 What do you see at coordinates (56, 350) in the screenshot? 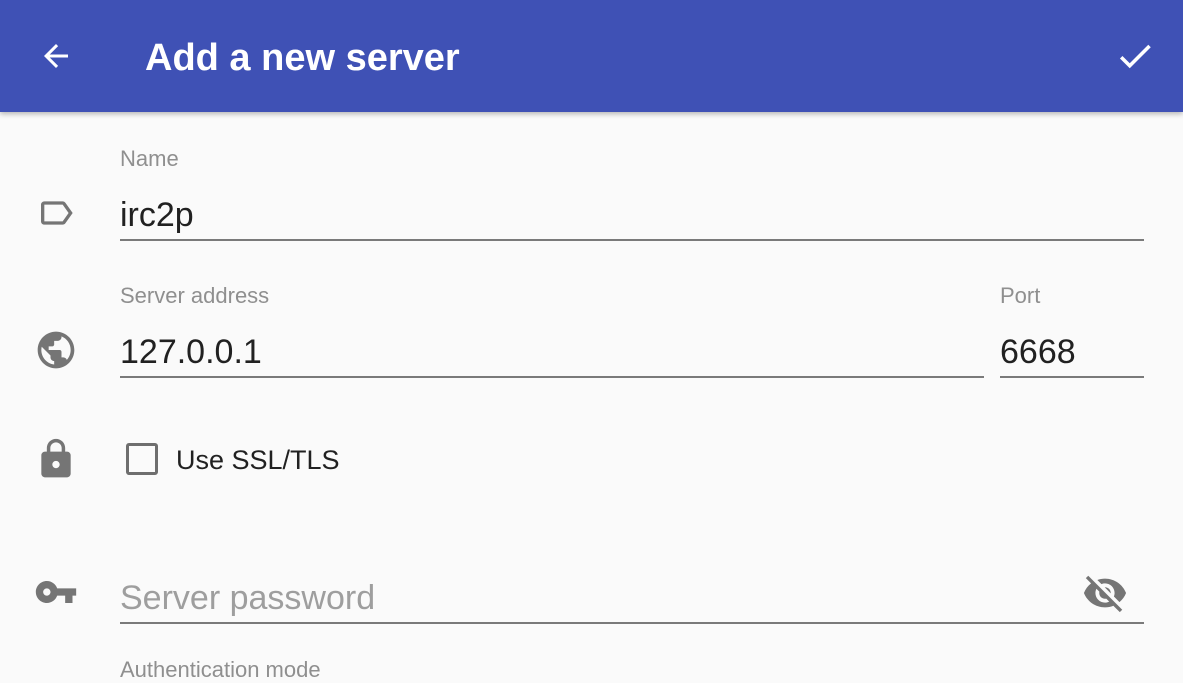
I see `globe-icon` at bounding box center [56, 350].